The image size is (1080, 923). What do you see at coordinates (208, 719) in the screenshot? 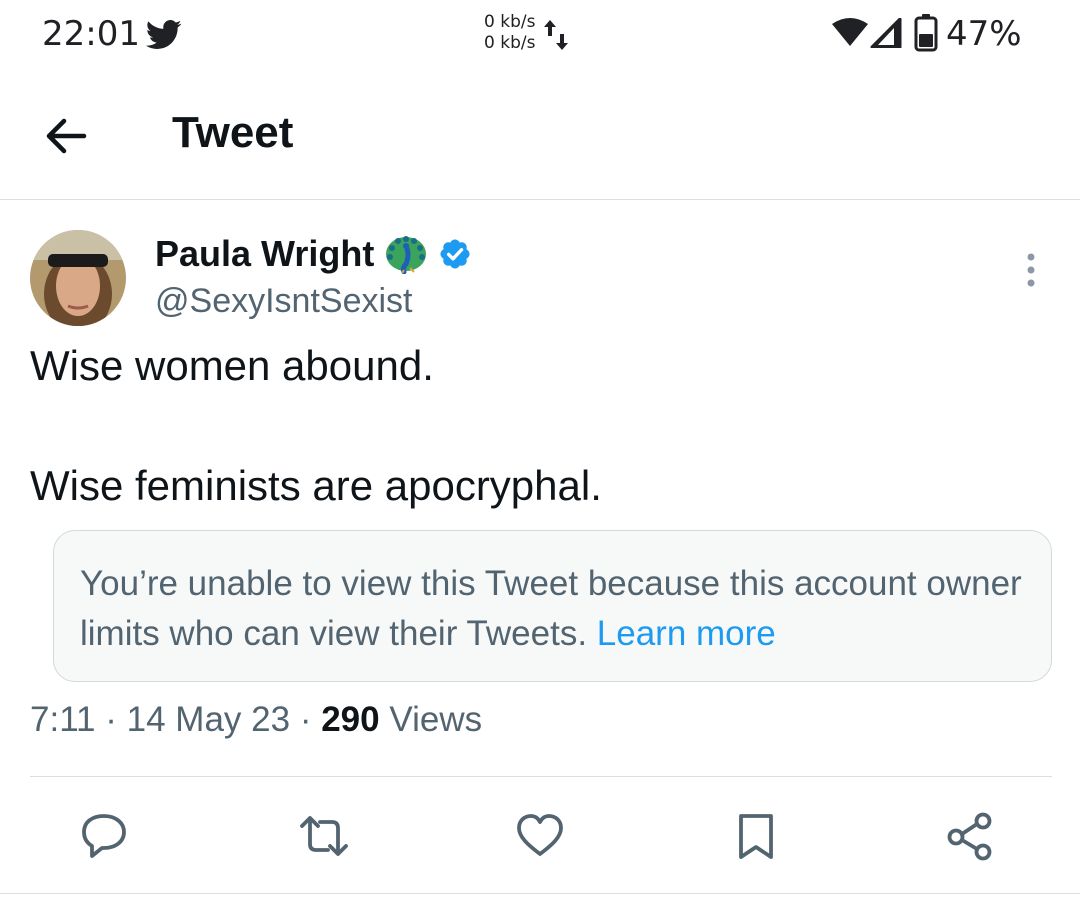
I see `tweet-date: 14 May 23` at bounding box center [208, 719].